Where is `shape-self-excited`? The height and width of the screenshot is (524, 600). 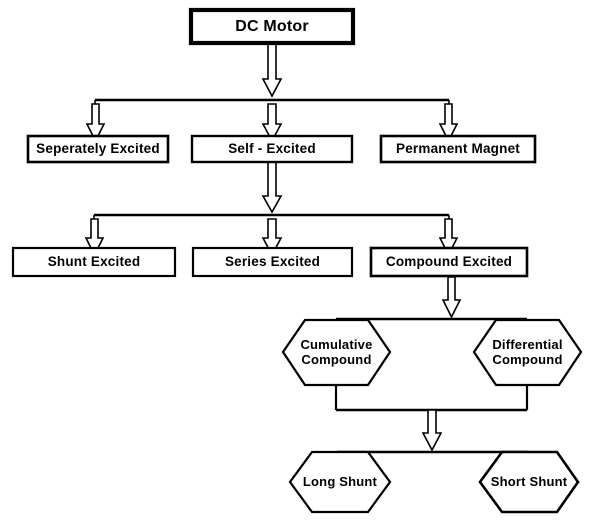
shape-self-excited is located at coordinates (272, 149).